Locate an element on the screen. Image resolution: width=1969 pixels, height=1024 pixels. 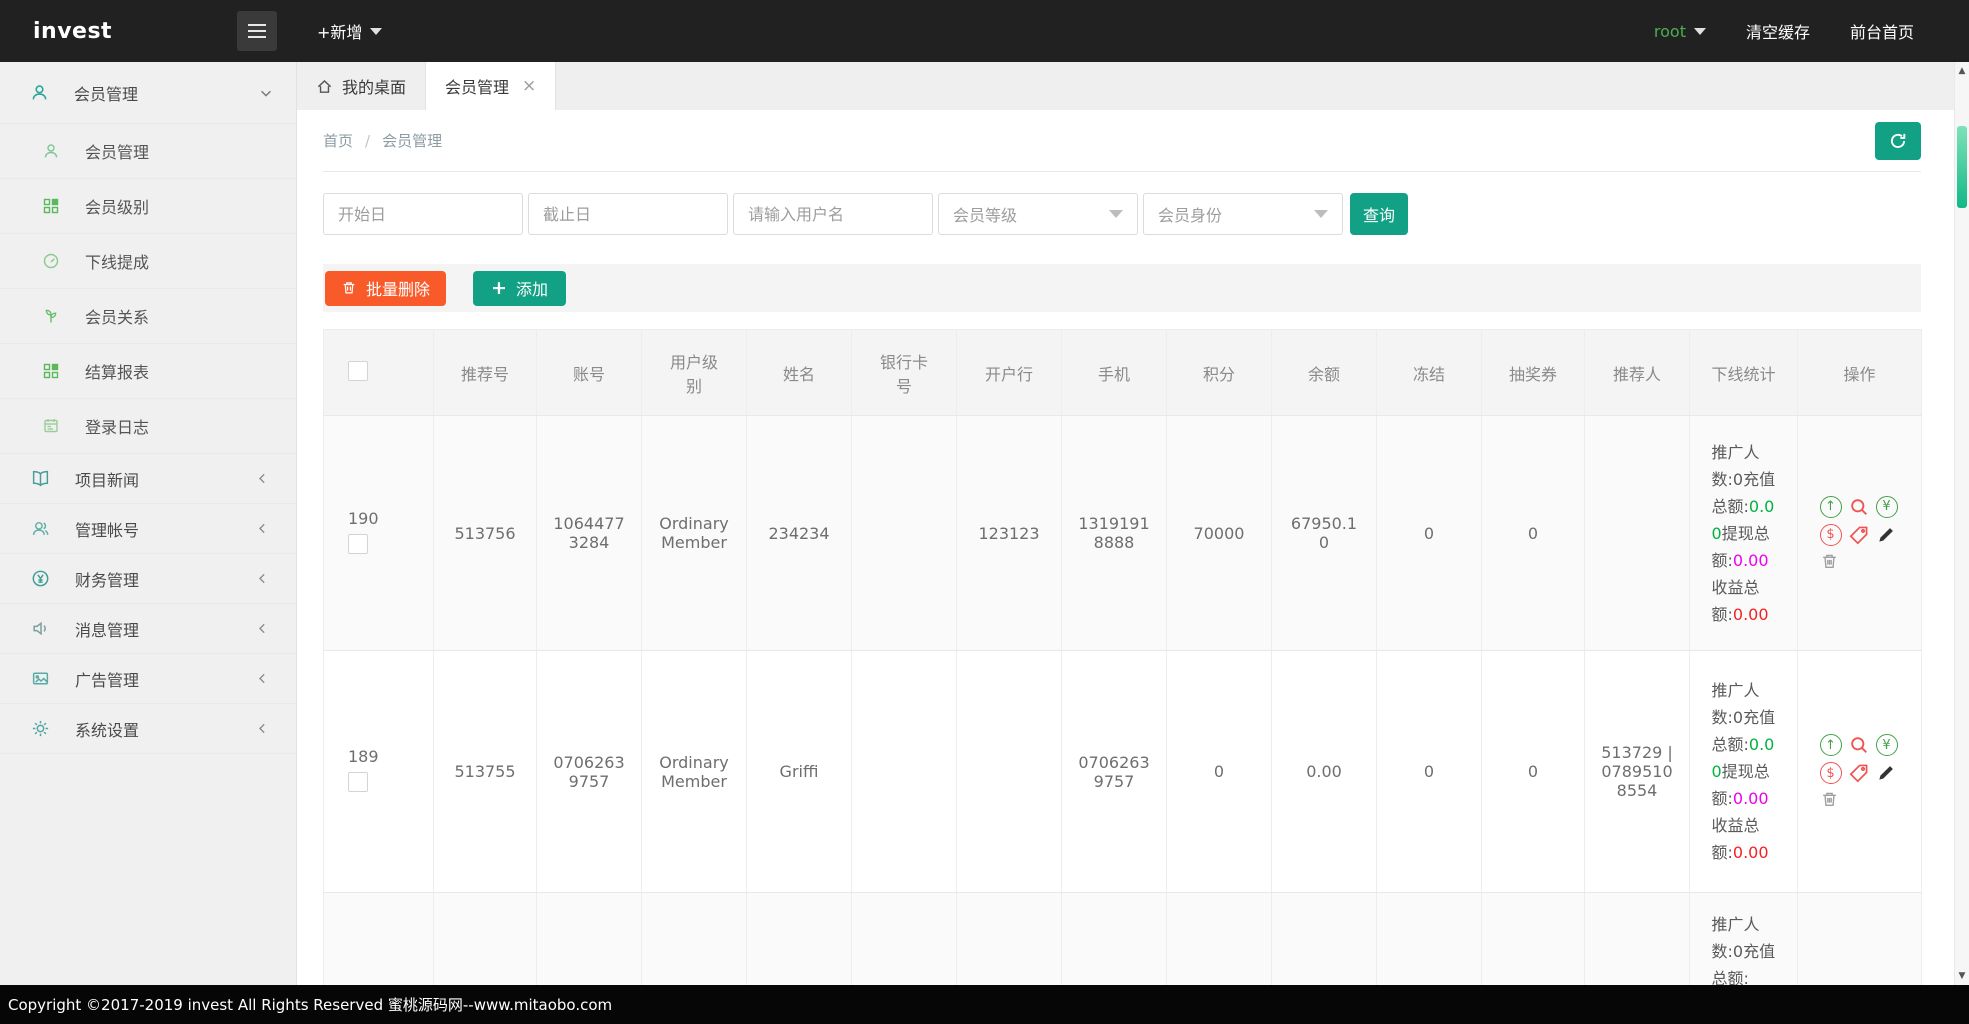
book-icon is located at coordinates (40, 478).